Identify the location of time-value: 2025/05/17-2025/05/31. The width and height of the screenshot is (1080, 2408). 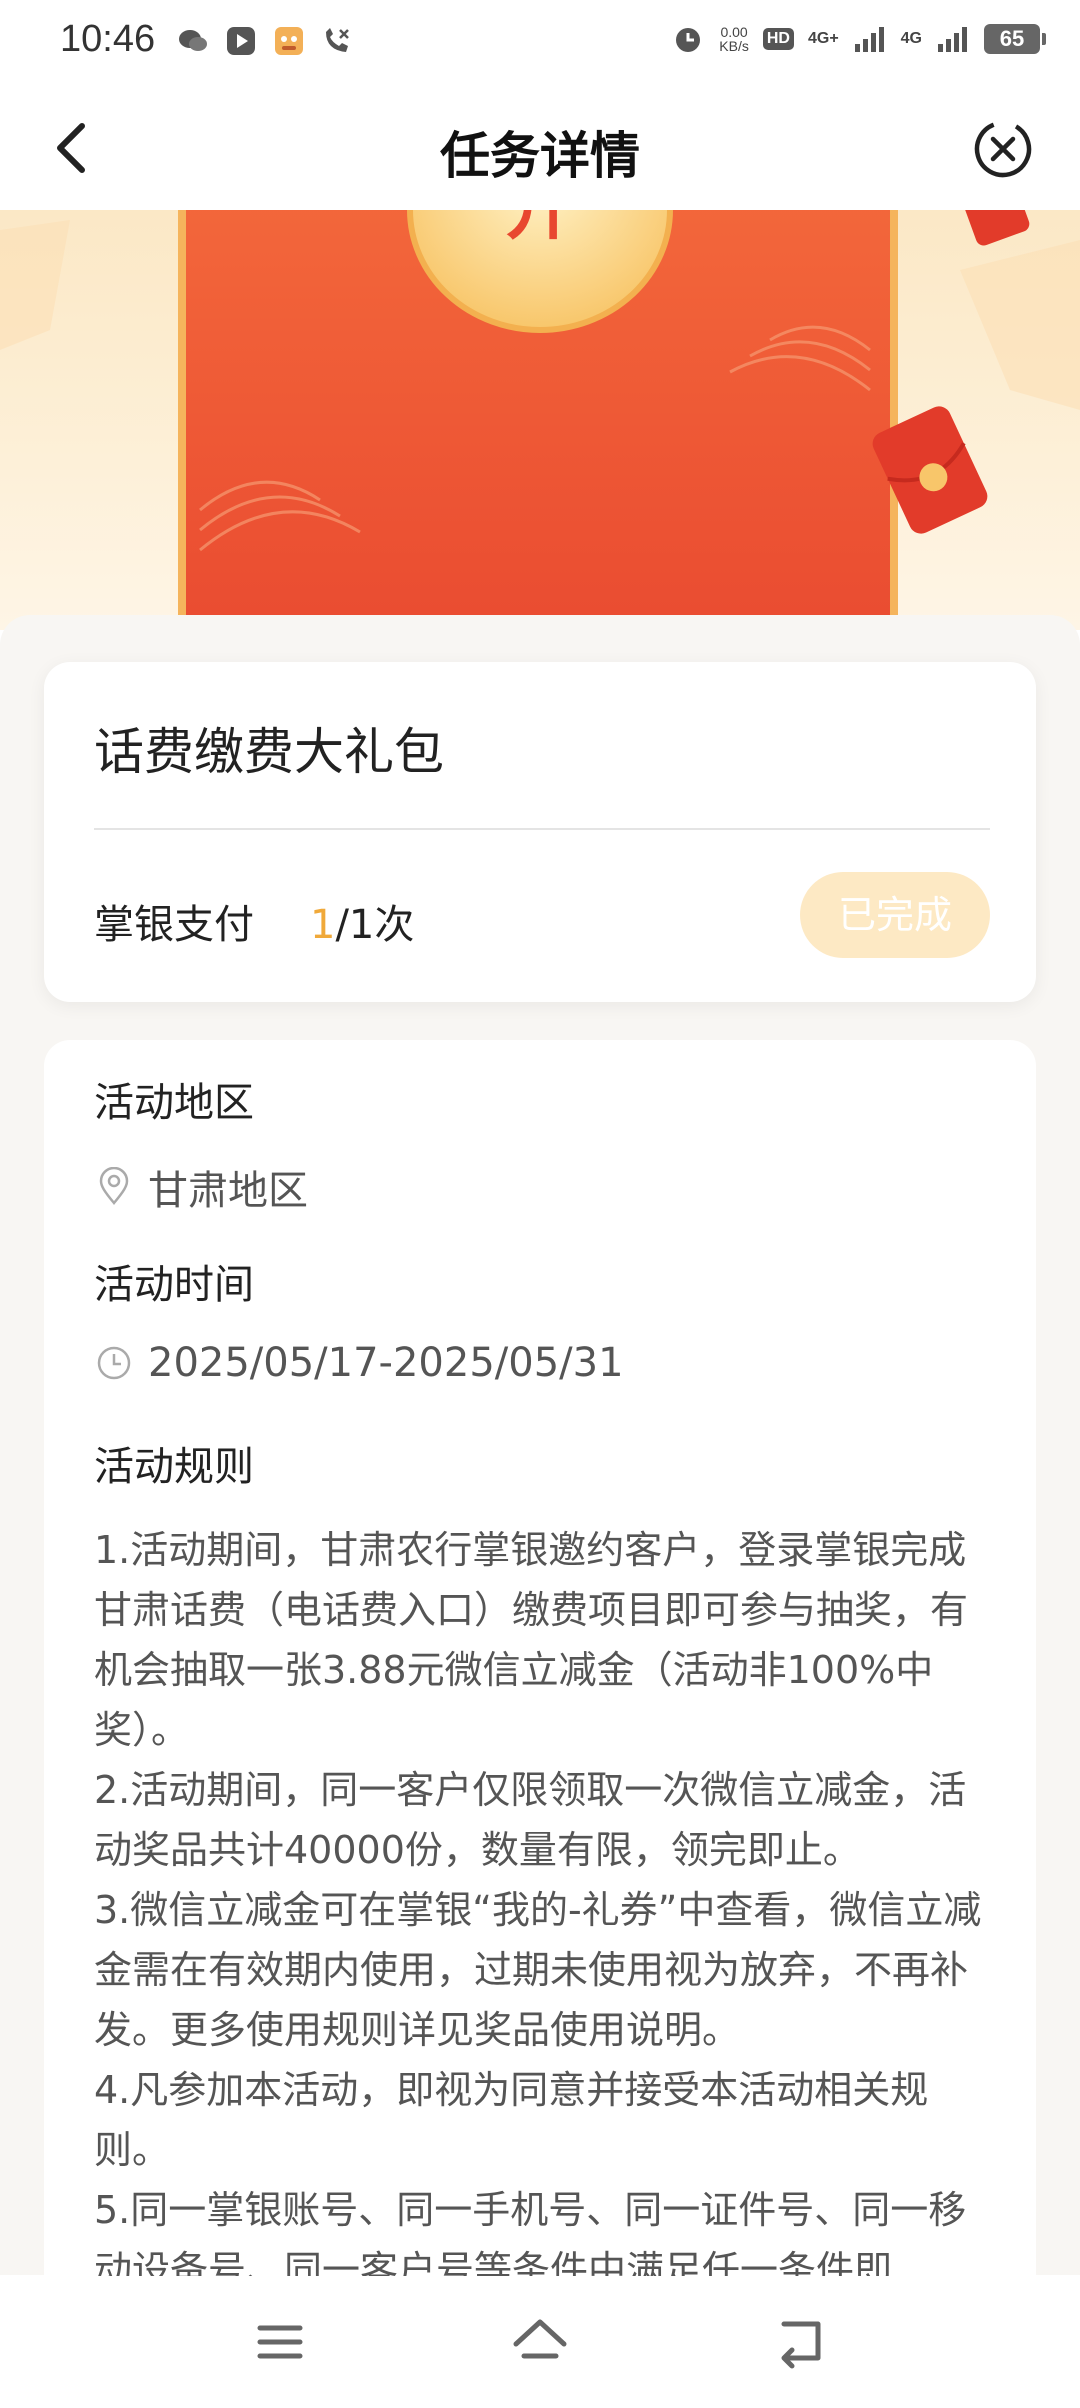
(386, 1363).